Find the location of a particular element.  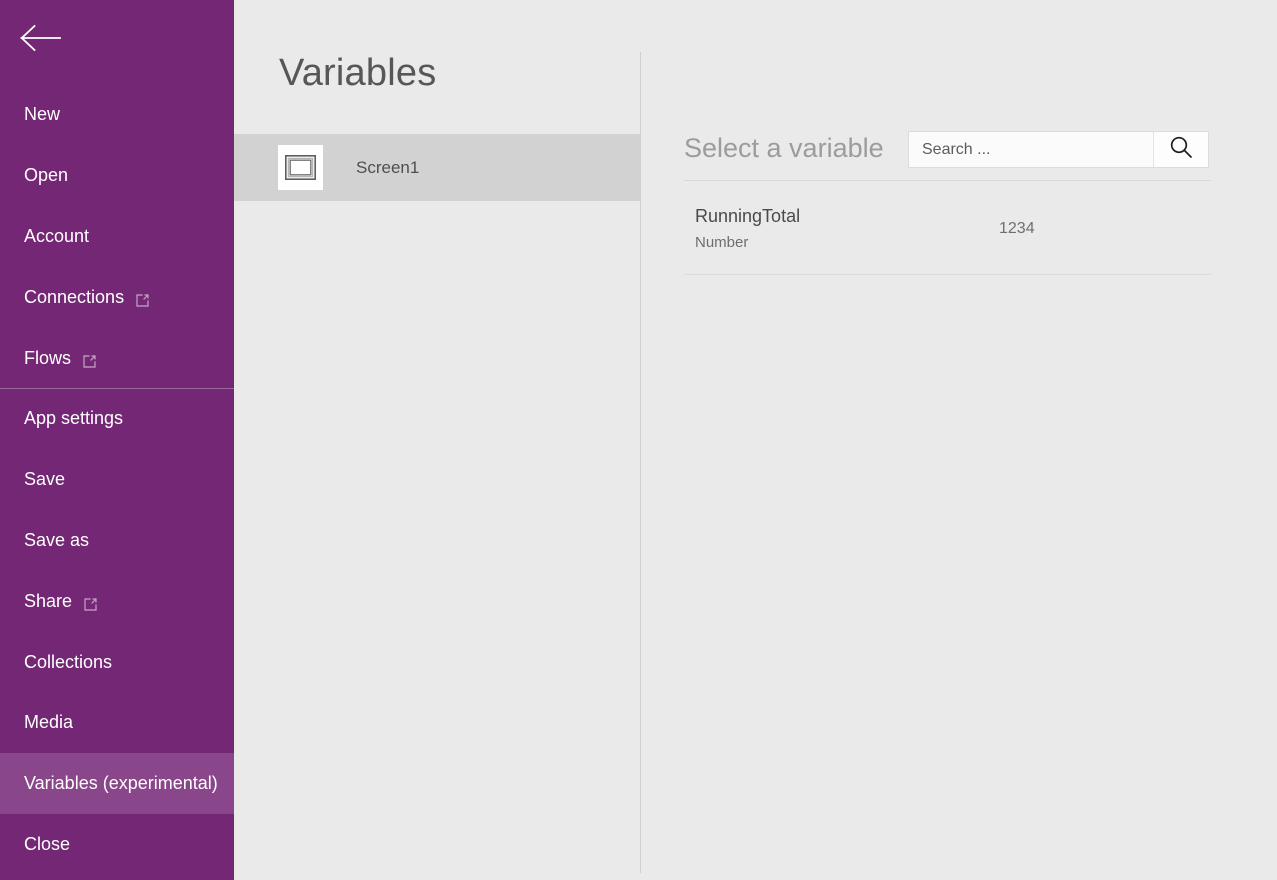

back-button is located at coordinates (117, 38).